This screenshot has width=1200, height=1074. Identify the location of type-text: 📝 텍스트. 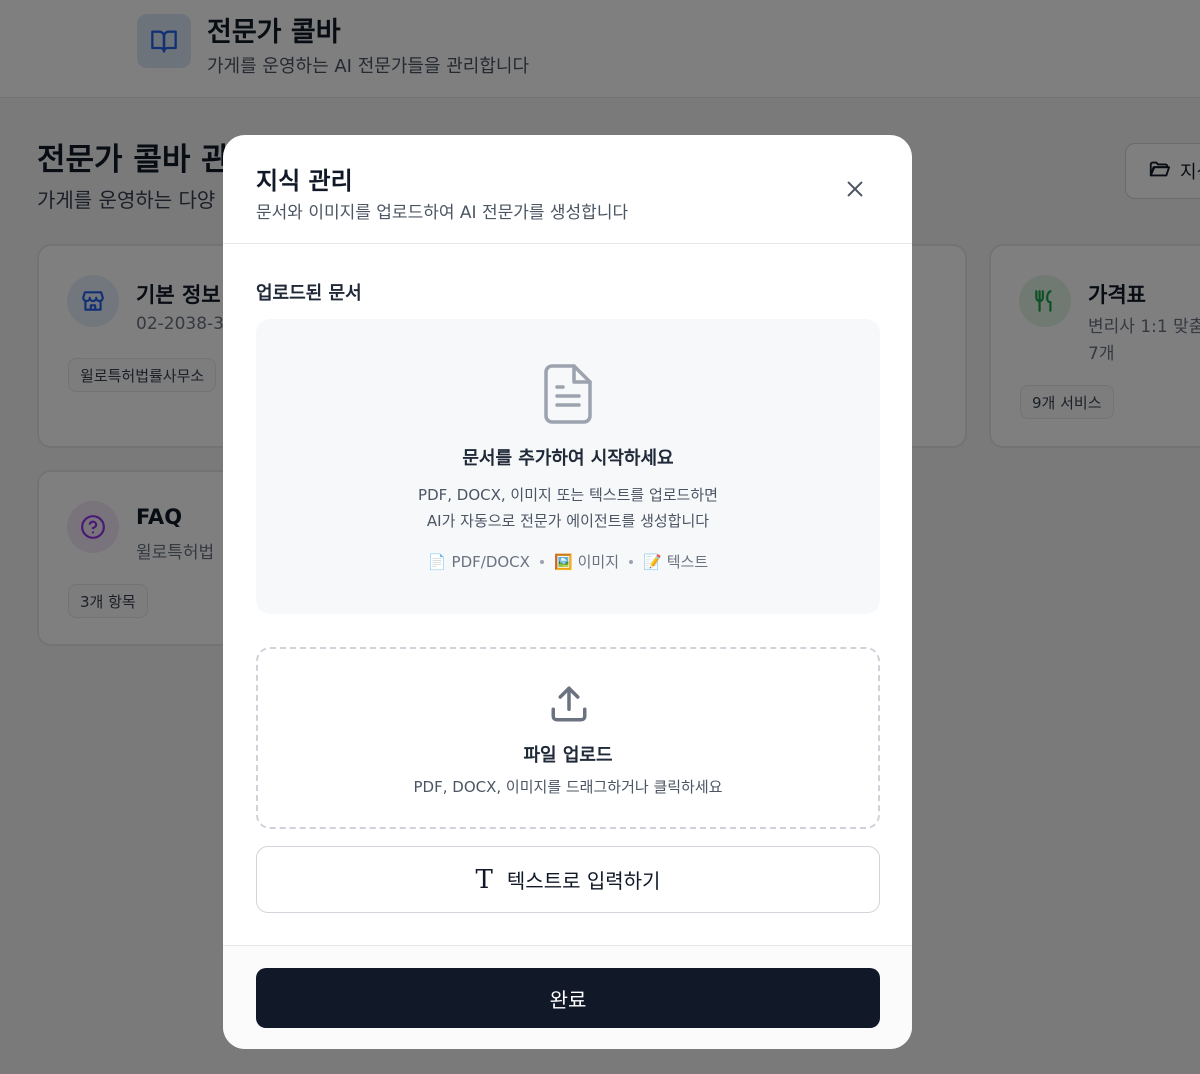
(675, 561).